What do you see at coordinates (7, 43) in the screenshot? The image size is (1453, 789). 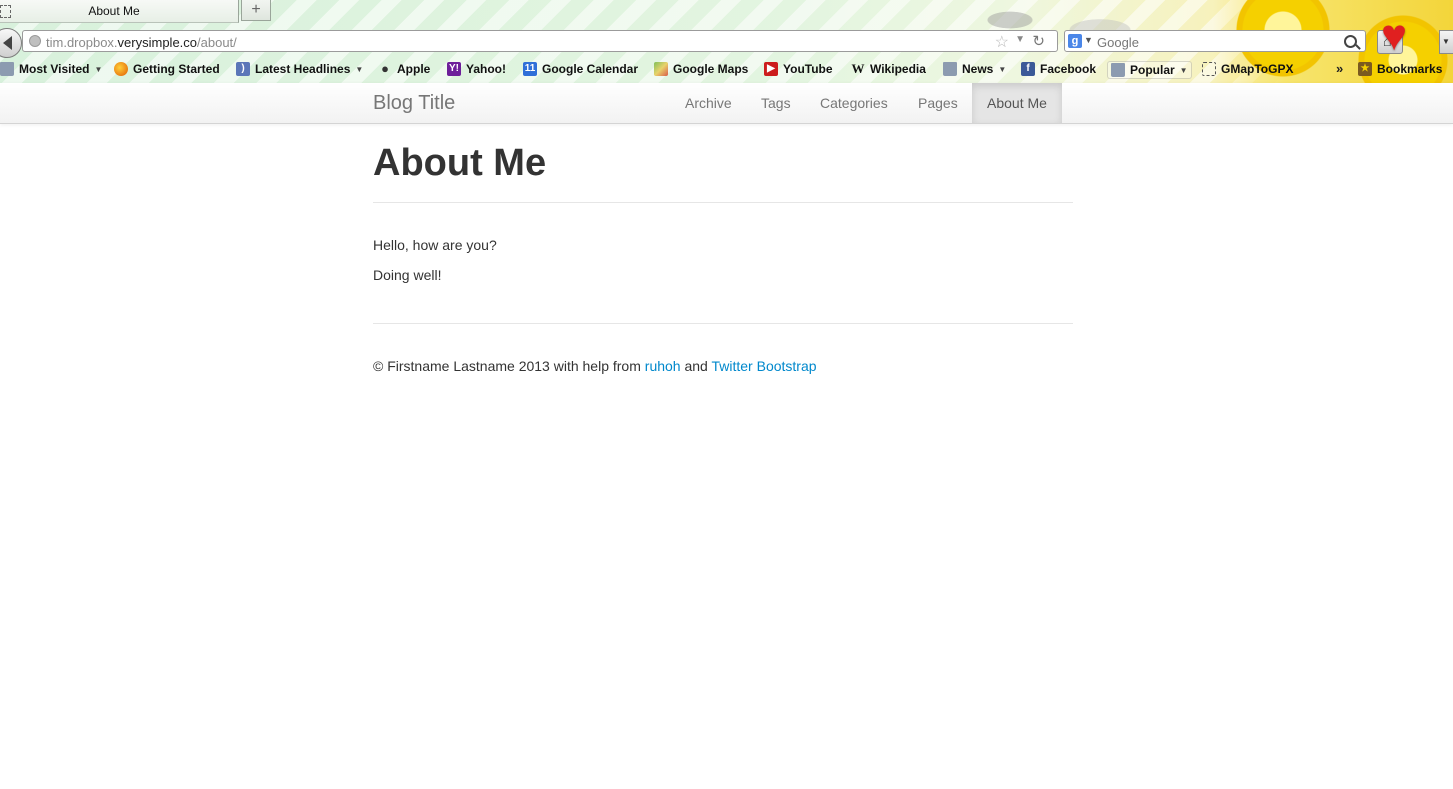 I see `back-arrow-icon` at bounding box center [7, 43].